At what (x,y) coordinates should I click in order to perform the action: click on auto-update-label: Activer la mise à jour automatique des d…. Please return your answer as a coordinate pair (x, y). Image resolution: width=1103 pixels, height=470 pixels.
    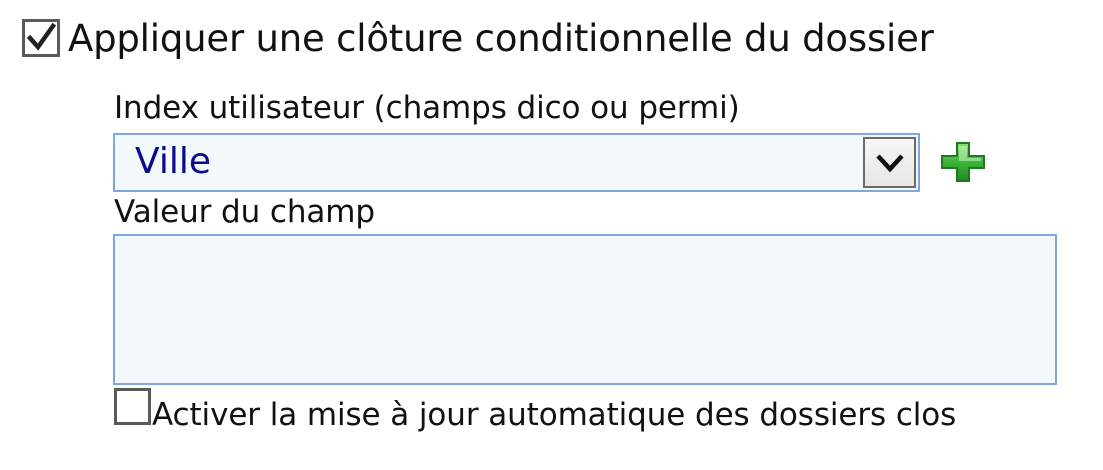
    Looking at the image, I should click on (554, 415).